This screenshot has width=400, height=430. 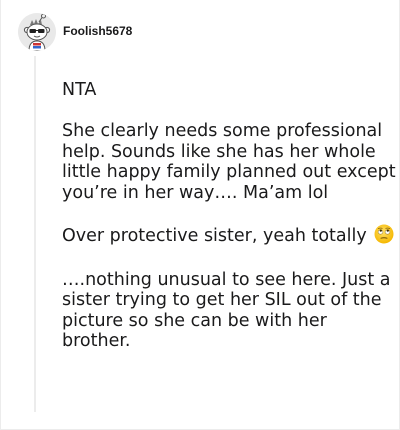 I want to click on eye-roll-emoji-icon, so click(x=384, y=237).